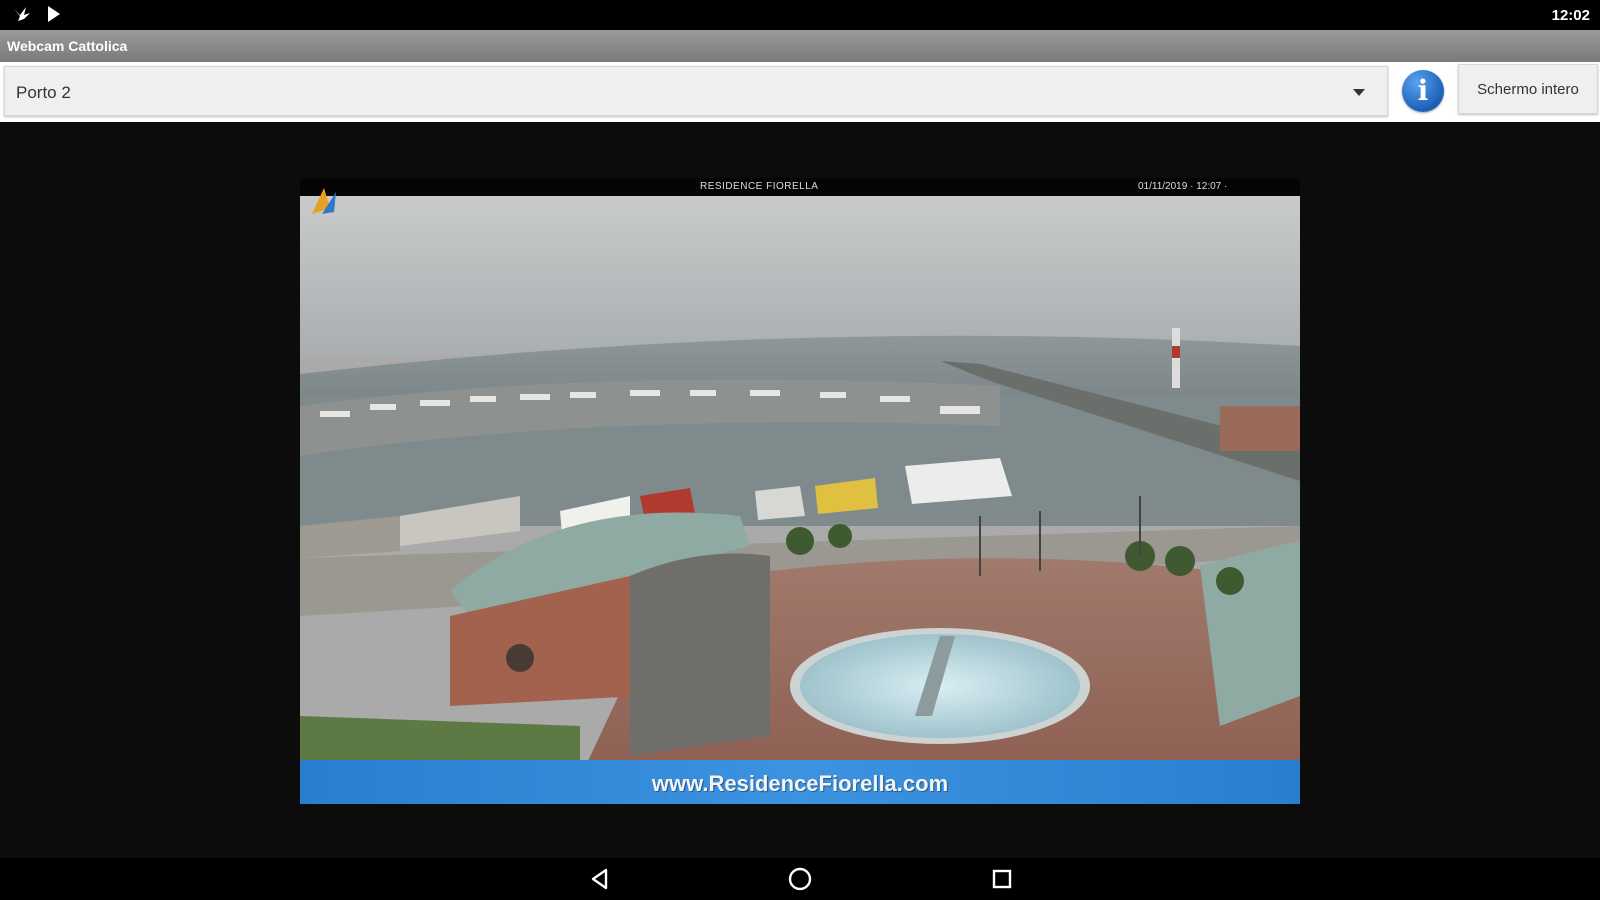  What do you see at coordinates (759, 186) in the screenshot?
I see `webcam-caption: RESIDENCE FIORELLA` at bounding box center [759, 186].